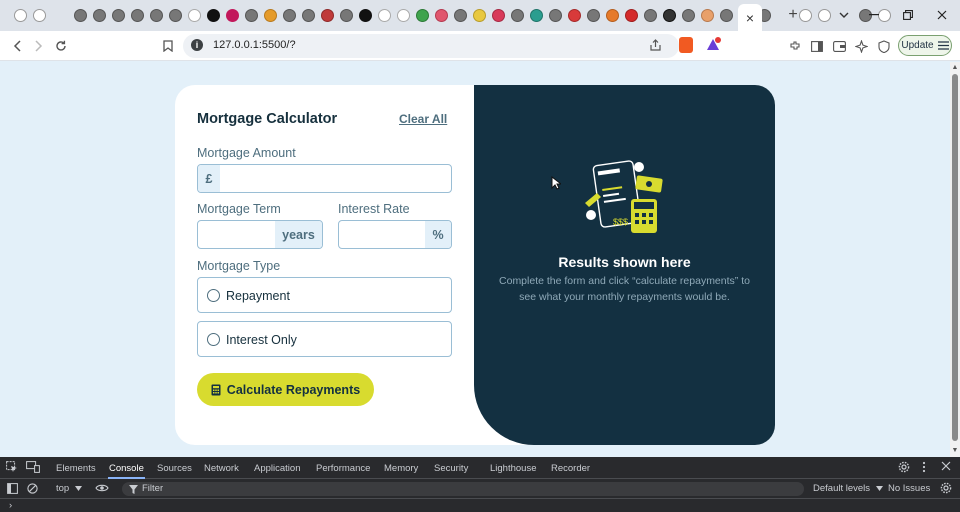  I want to click on vpn-shield-icon, so click(884, 46).